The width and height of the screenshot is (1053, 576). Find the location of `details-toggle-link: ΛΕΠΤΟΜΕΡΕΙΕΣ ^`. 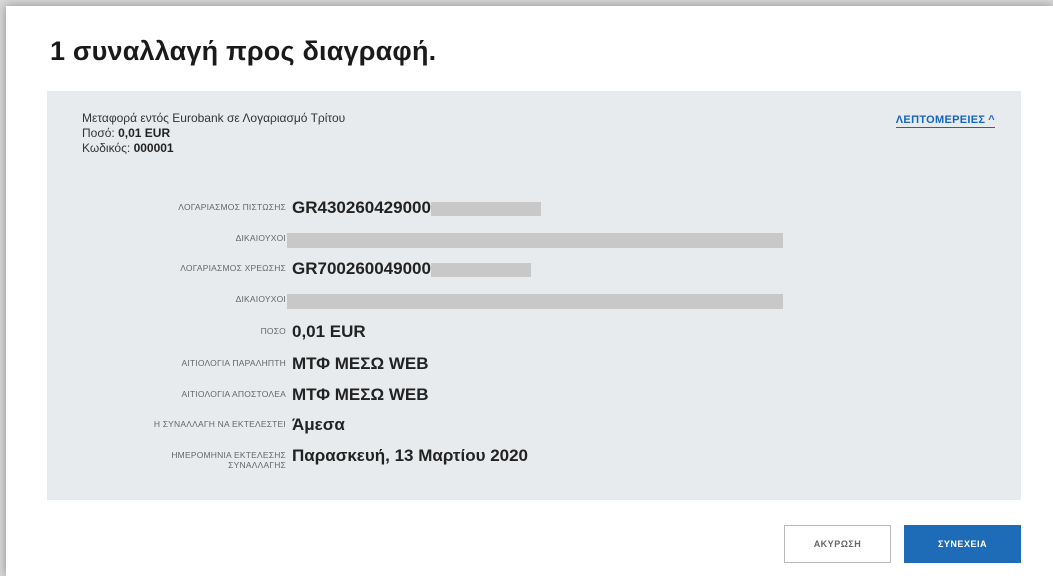

details-toggle-link: ΛΕΠΤΟΜΕΡΕΙΕΣ ^ is located at coordinates (945, 121).